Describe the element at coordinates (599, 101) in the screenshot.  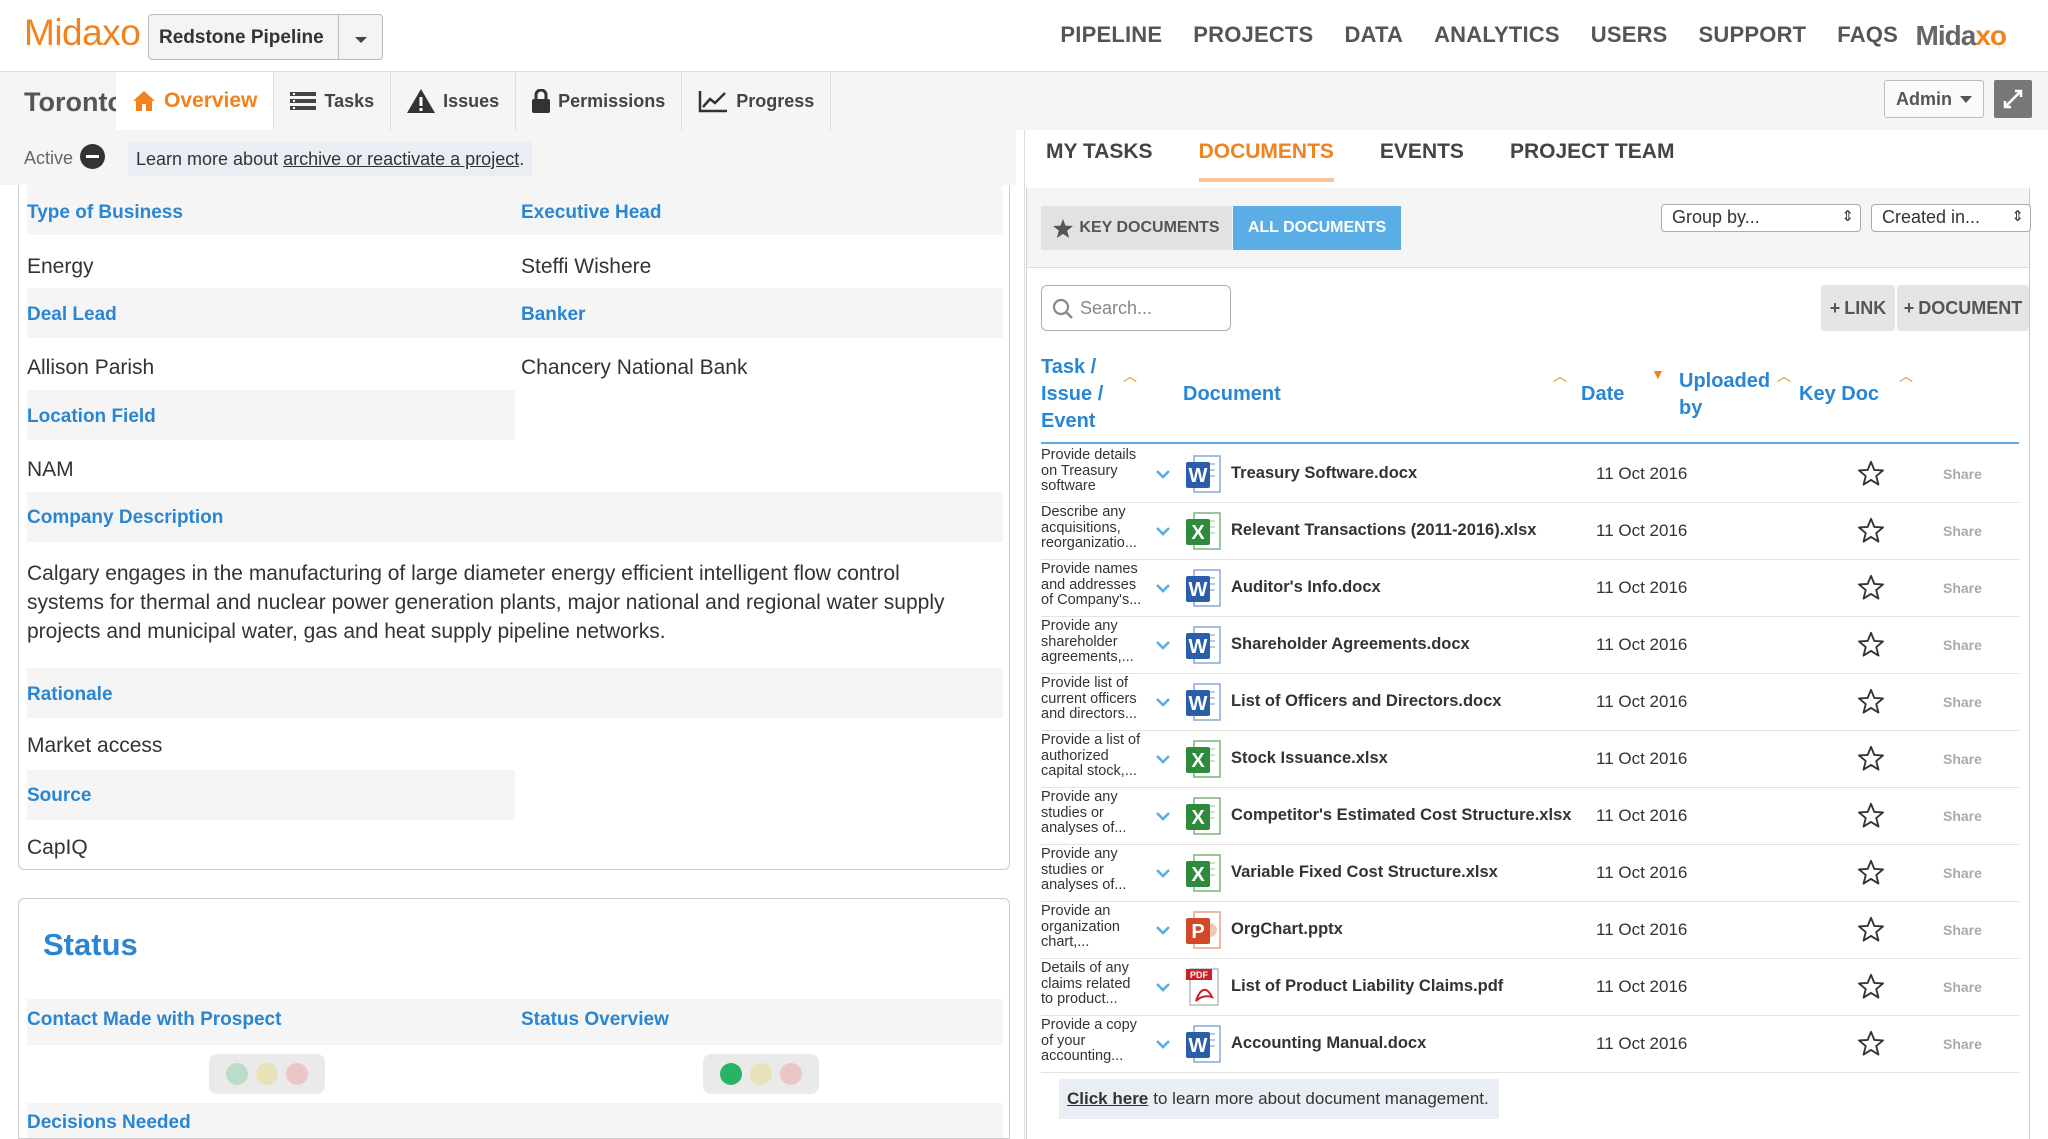
I see `tab-permissions: Permissions` at that location.